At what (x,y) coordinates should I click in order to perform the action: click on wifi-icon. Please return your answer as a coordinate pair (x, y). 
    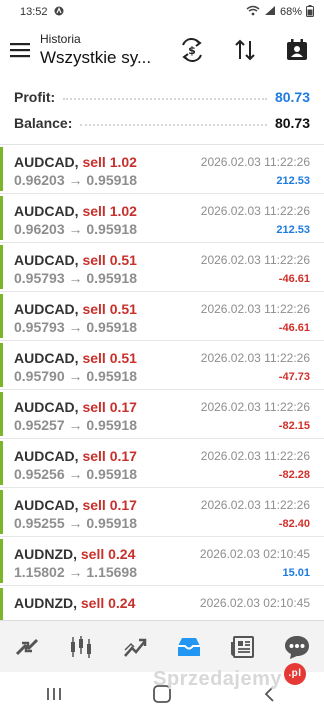
    Looking at the image, I should click on (253, 12).